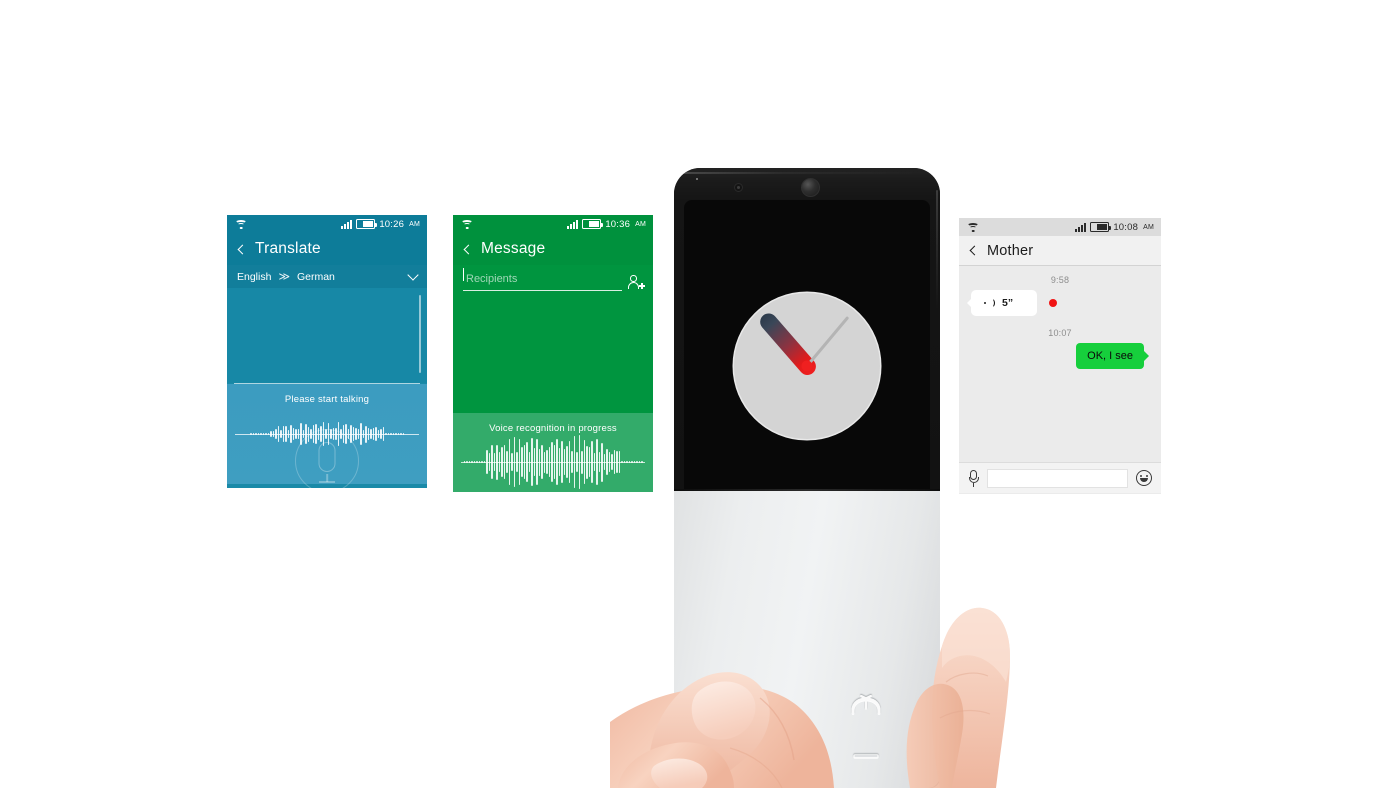 This screenshot has width=1400, height=788. Describe the element at coordinates (1060, 251) in the screenshot. I see `chat-navbar: Mother` at that location.